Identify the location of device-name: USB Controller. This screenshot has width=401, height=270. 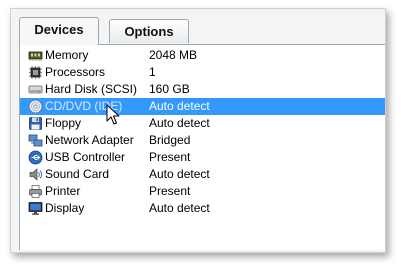
(85, 157).